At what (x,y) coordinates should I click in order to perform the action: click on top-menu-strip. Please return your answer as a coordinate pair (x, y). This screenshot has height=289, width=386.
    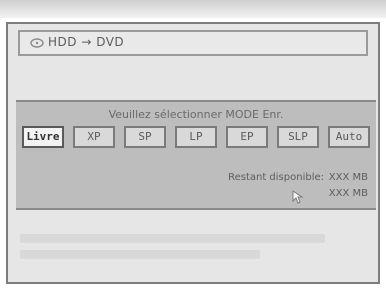
    Looking at the image, I should click on (193, 9).